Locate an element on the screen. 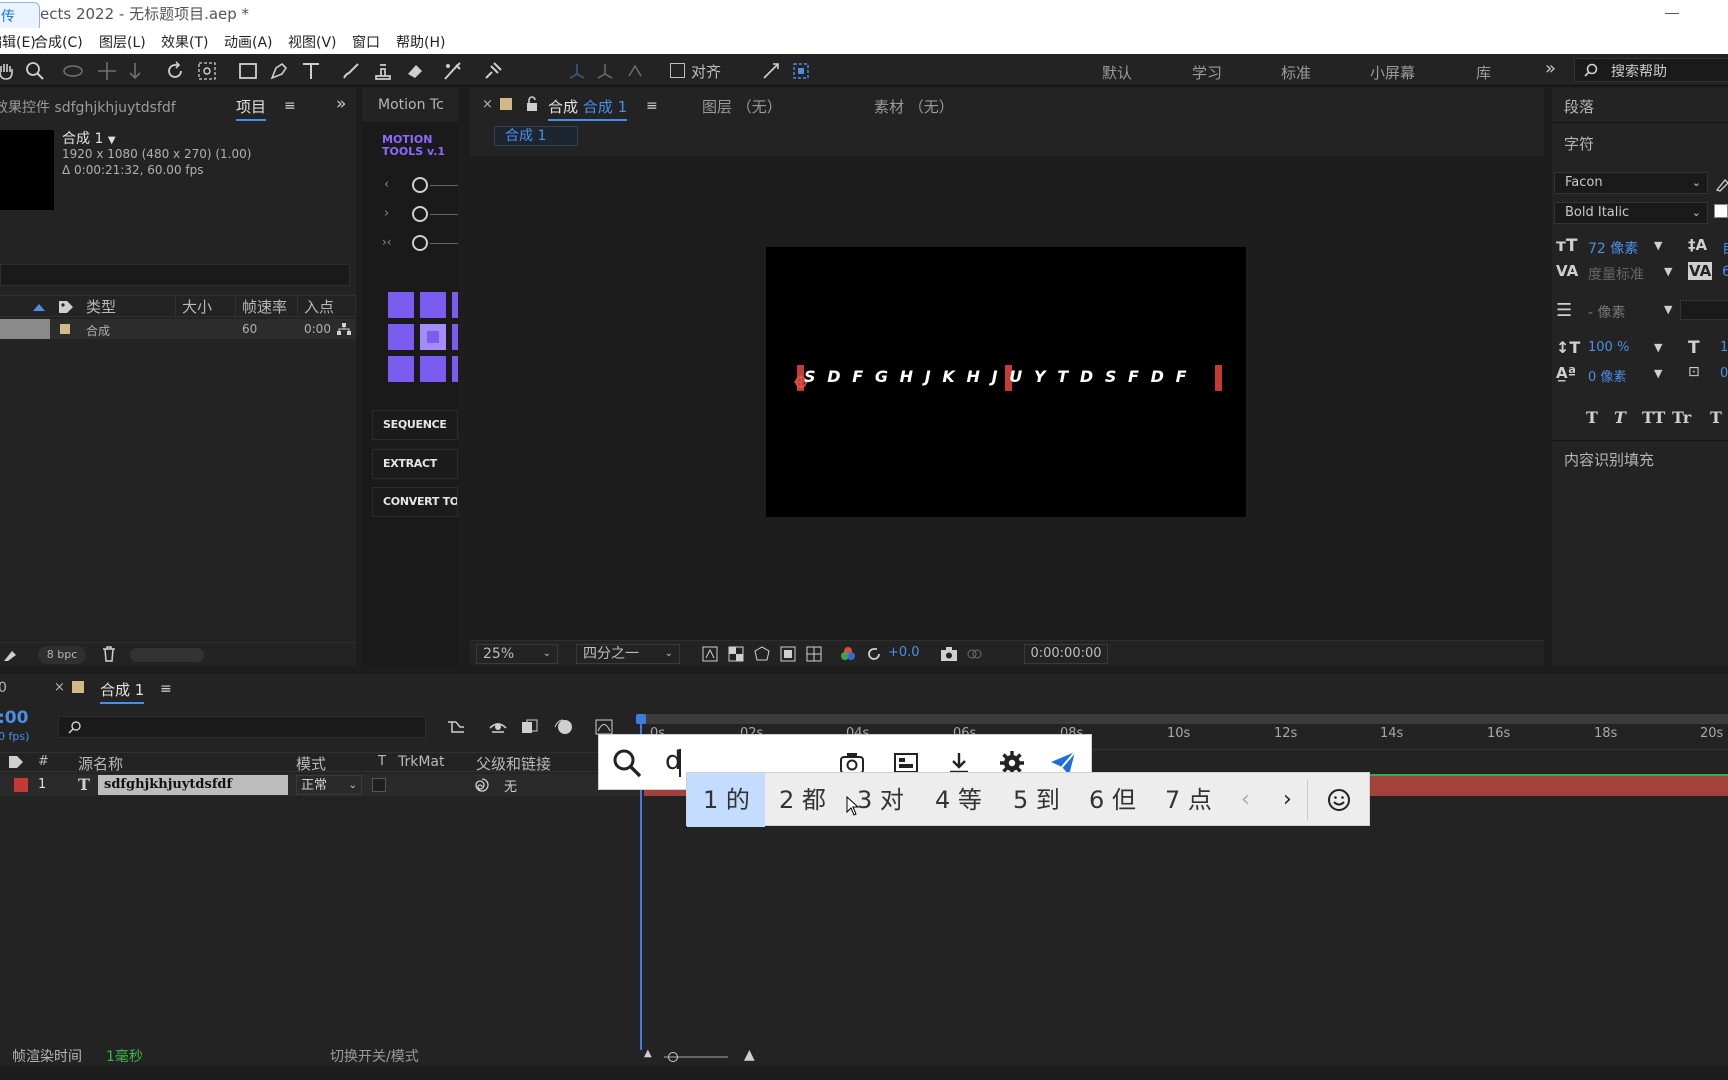  anchor-bottom-right is located at coordinates (455, 369).